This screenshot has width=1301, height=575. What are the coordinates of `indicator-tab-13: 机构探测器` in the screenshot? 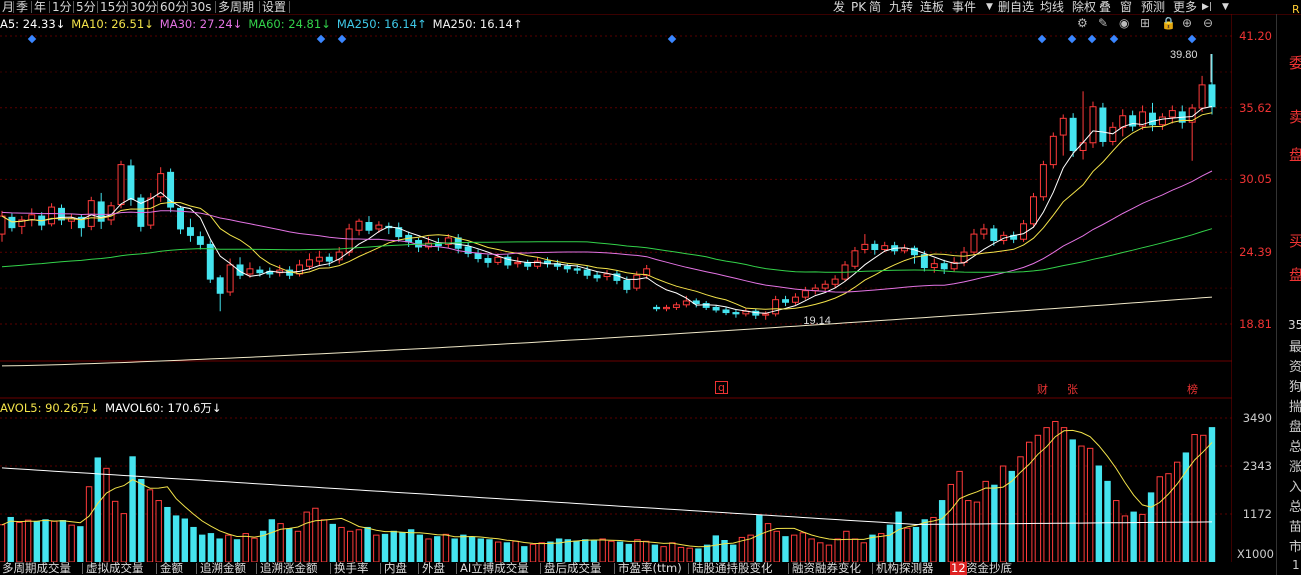 It's located at (905, 568).